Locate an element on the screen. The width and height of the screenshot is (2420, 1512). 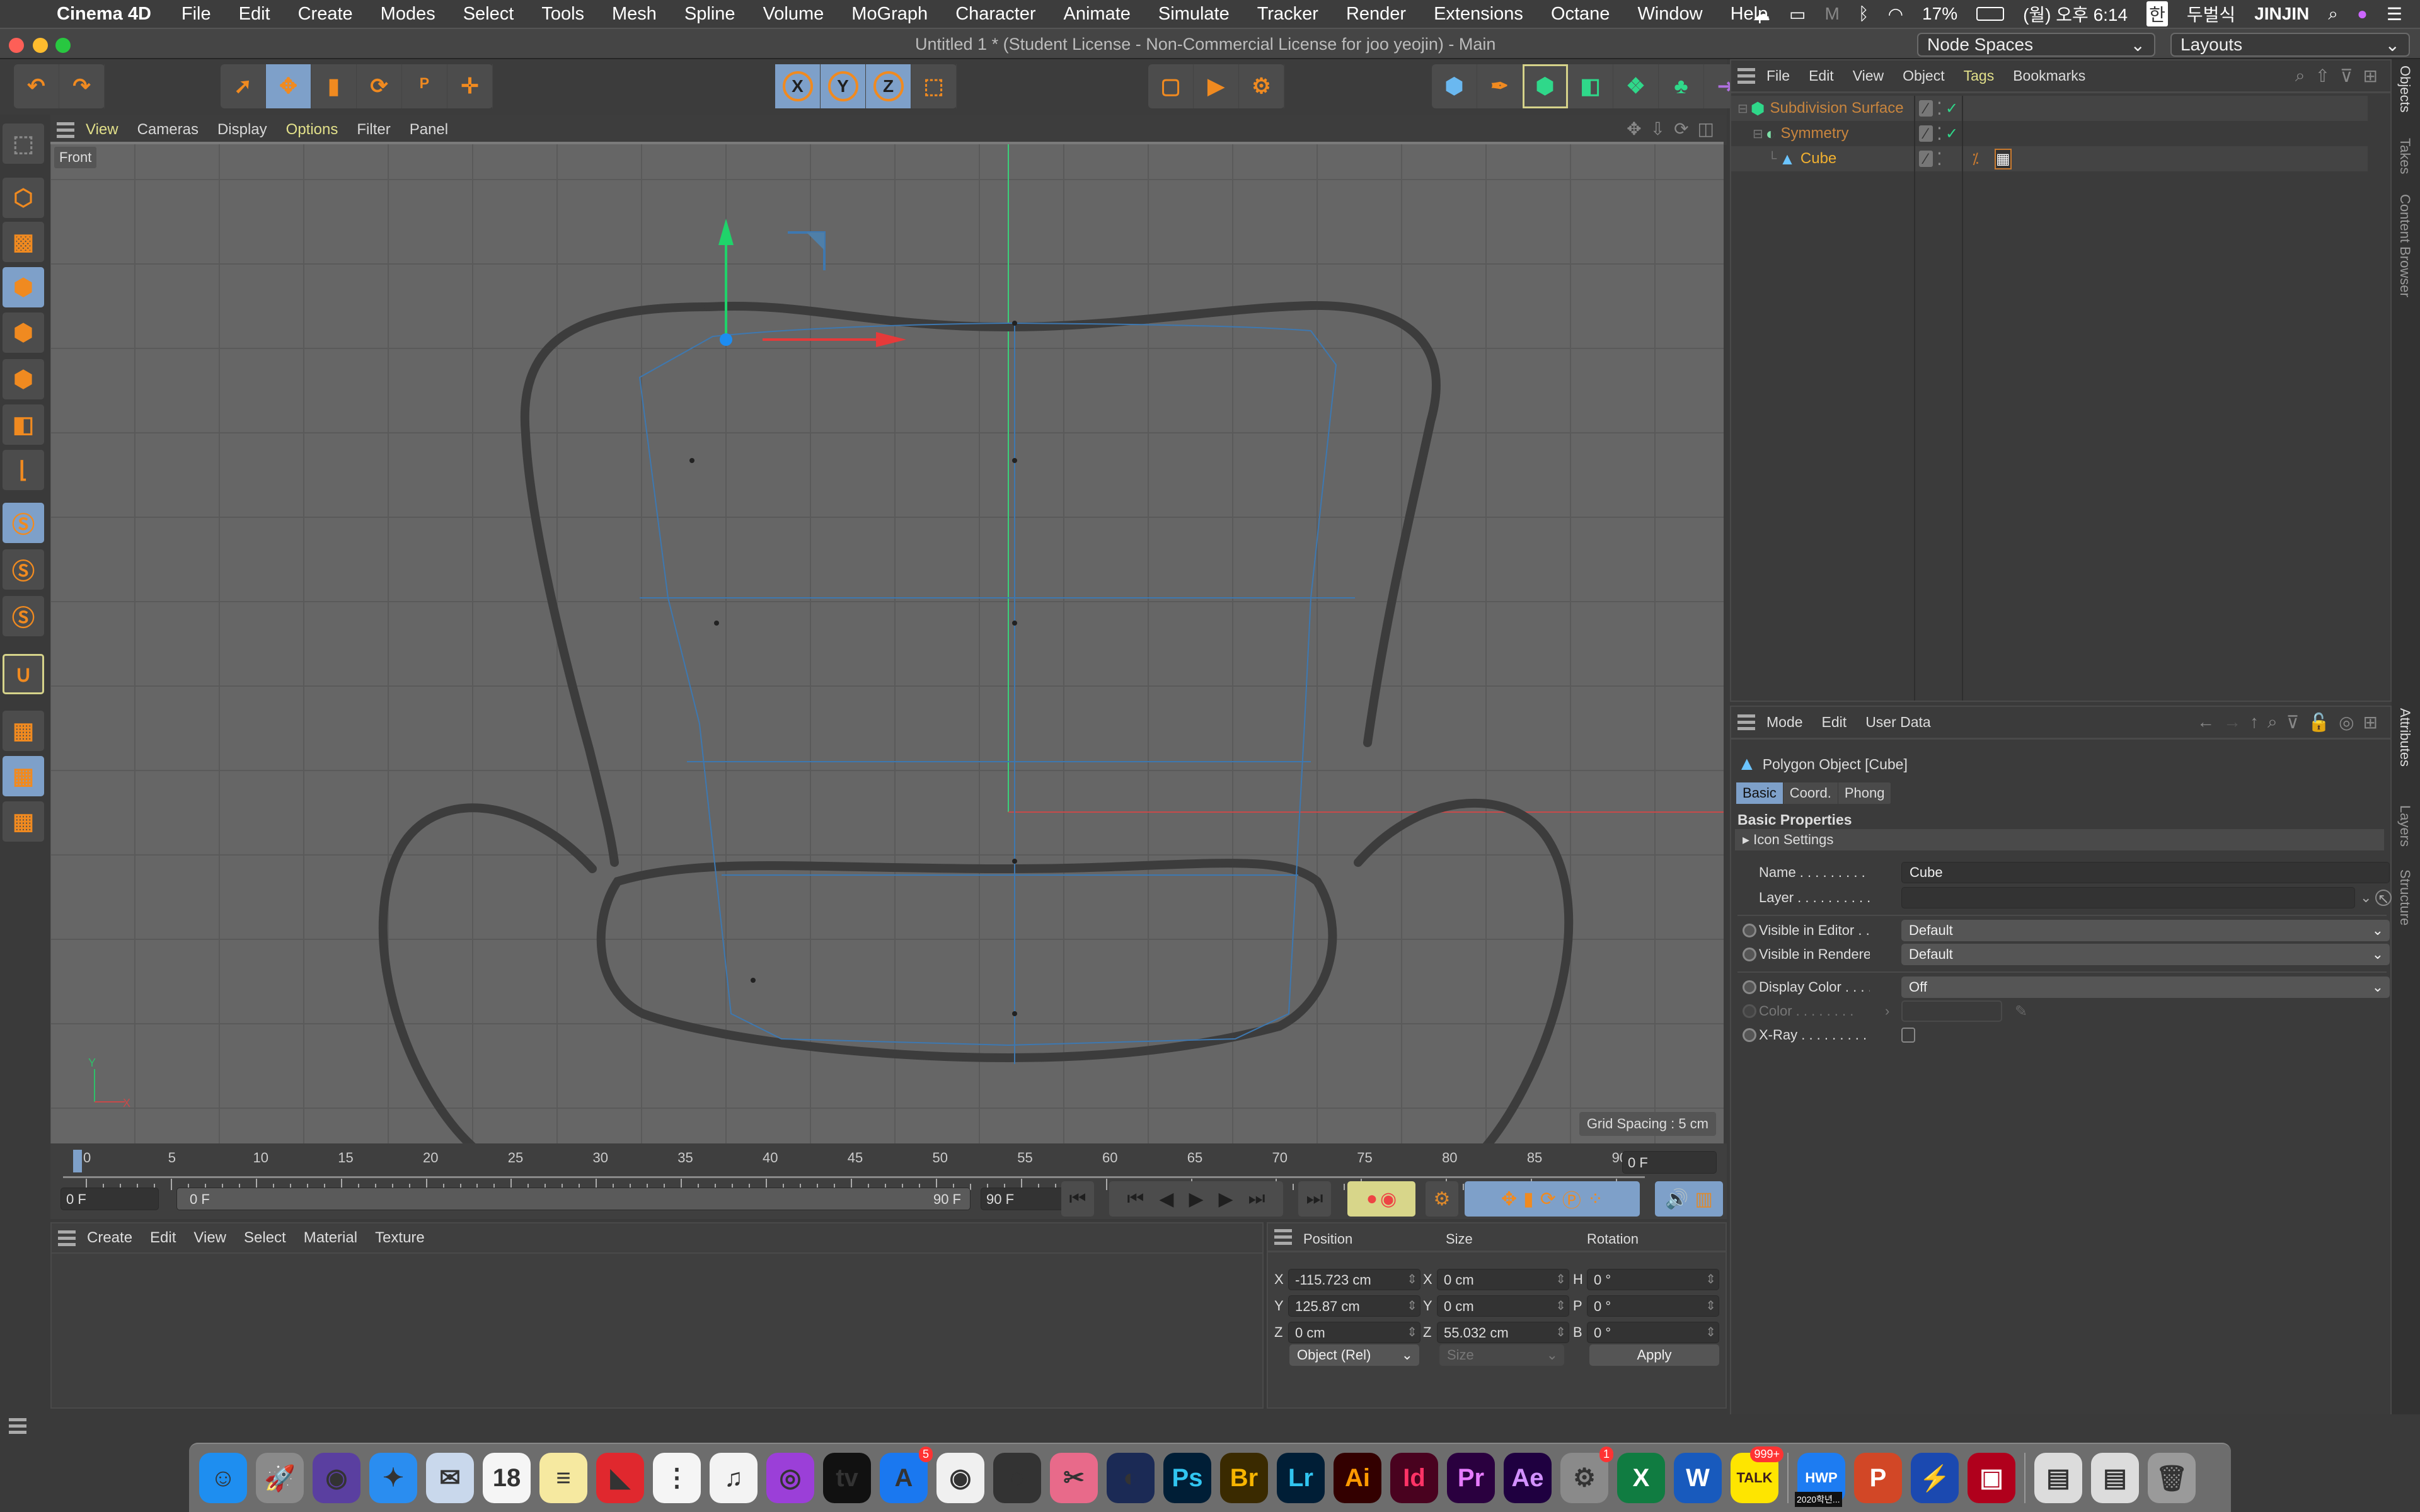
playhead is located at coordinates (78, 1161).